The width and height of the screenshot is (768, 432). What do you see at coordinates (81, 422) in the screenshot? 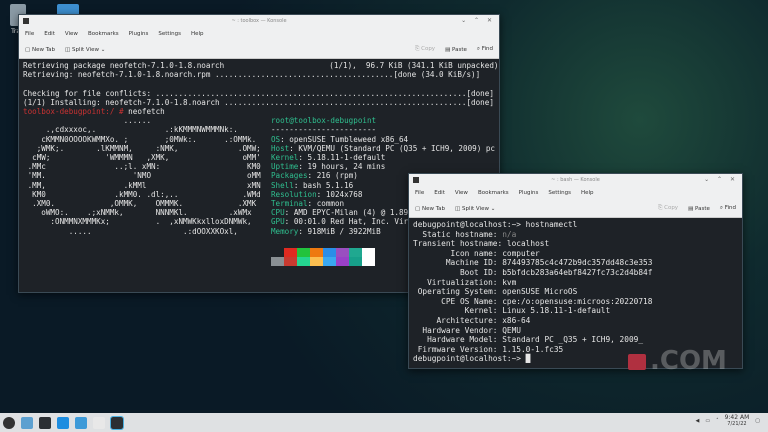
I see `file-manager-icon` at bounding box center [81, 422].